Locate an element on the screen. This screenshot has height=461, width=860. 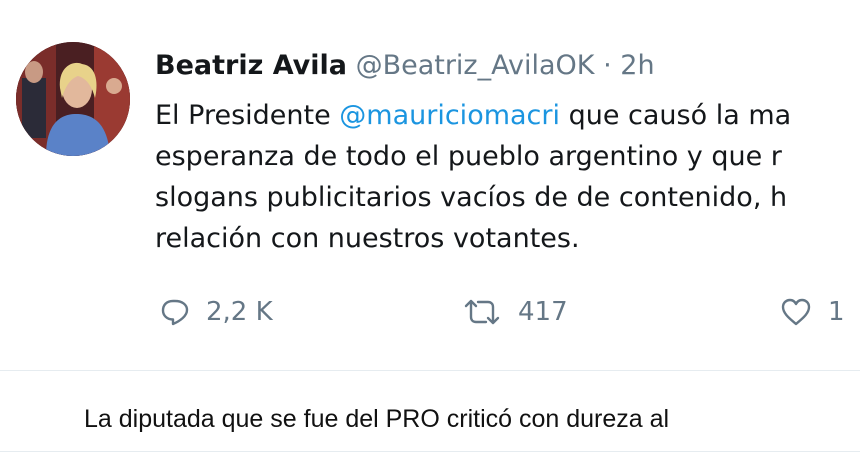
reply-count: 2,2 K is located at coordinates (239, 312).